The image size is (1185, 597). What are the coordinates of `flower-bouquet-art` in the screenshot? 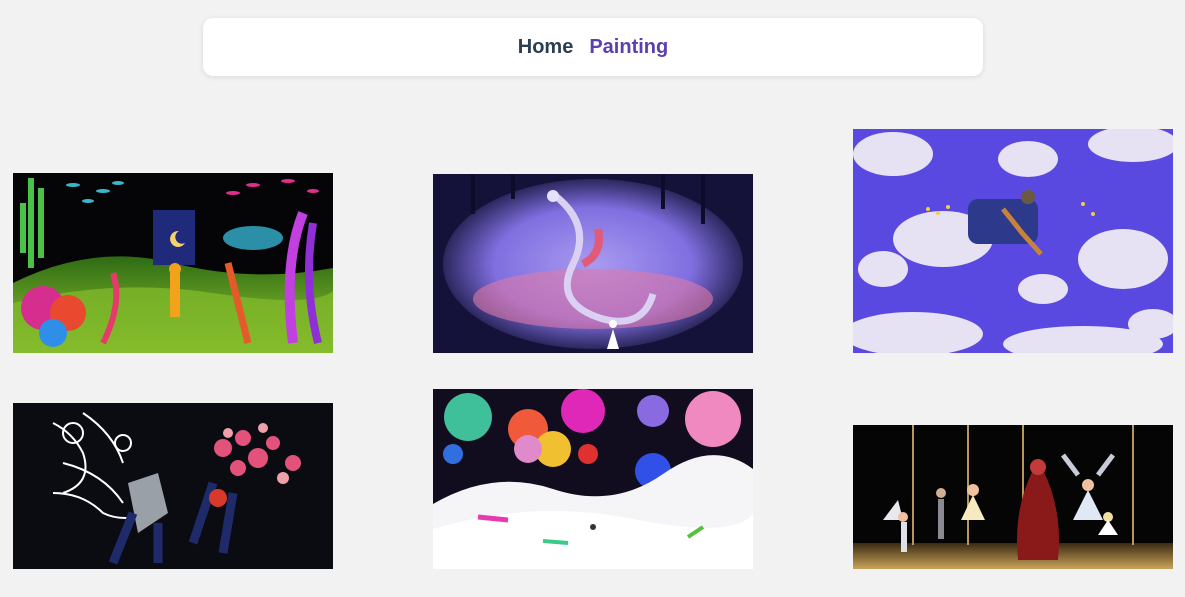 It's located at (173, 486).